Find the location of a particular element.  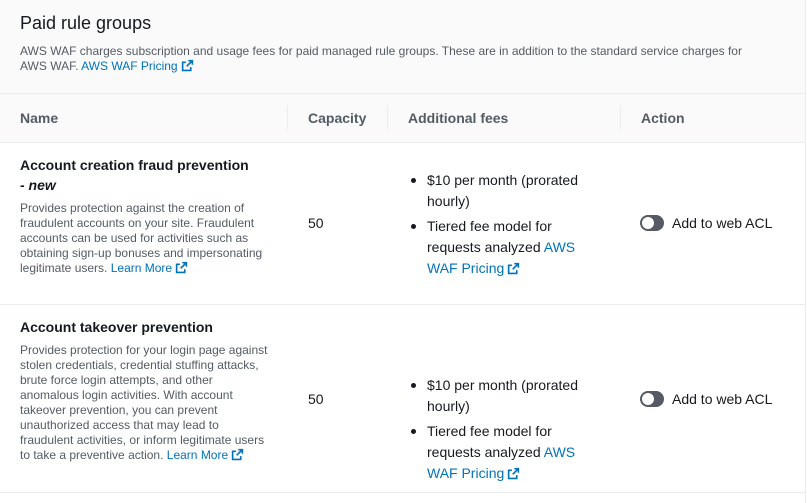

table-header: Name Capacity Additional fees Action is located at coordinates (402, 118).